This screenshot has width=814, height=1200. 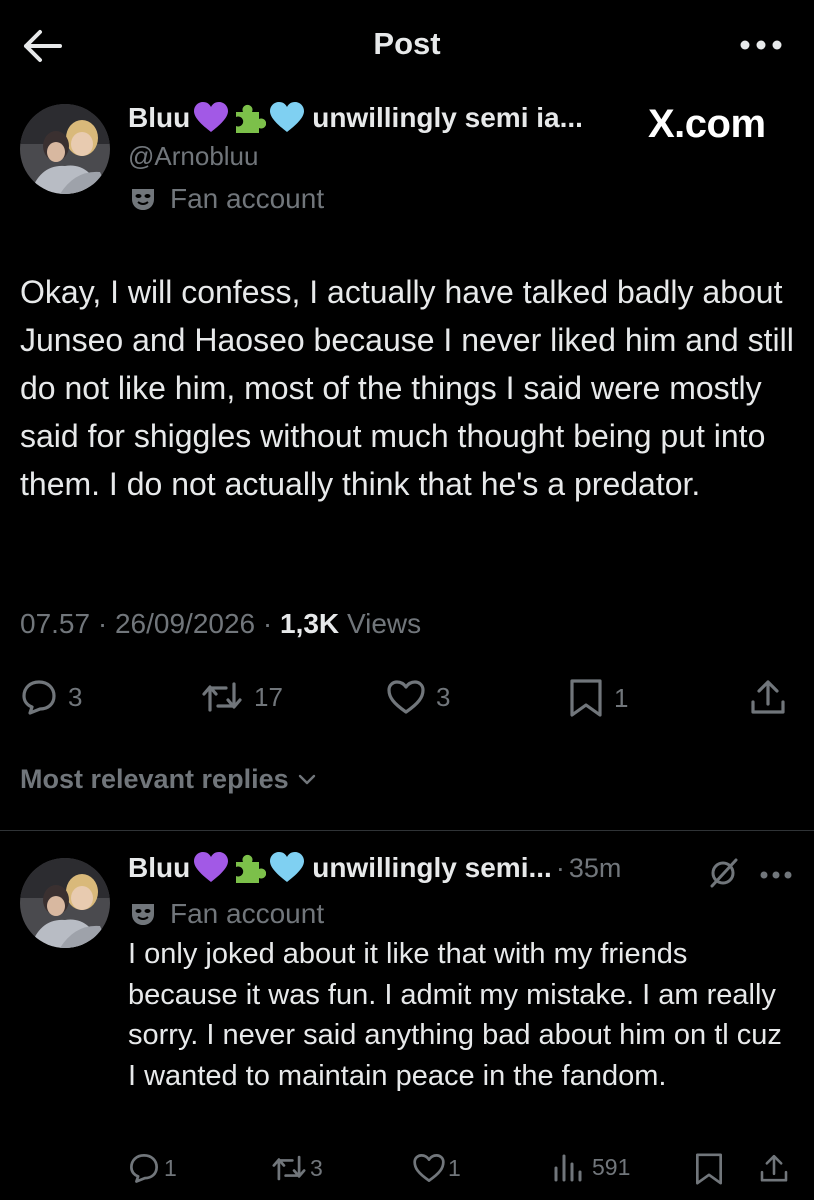 I want to click on page-title: Post, so click(x=407, y=43).